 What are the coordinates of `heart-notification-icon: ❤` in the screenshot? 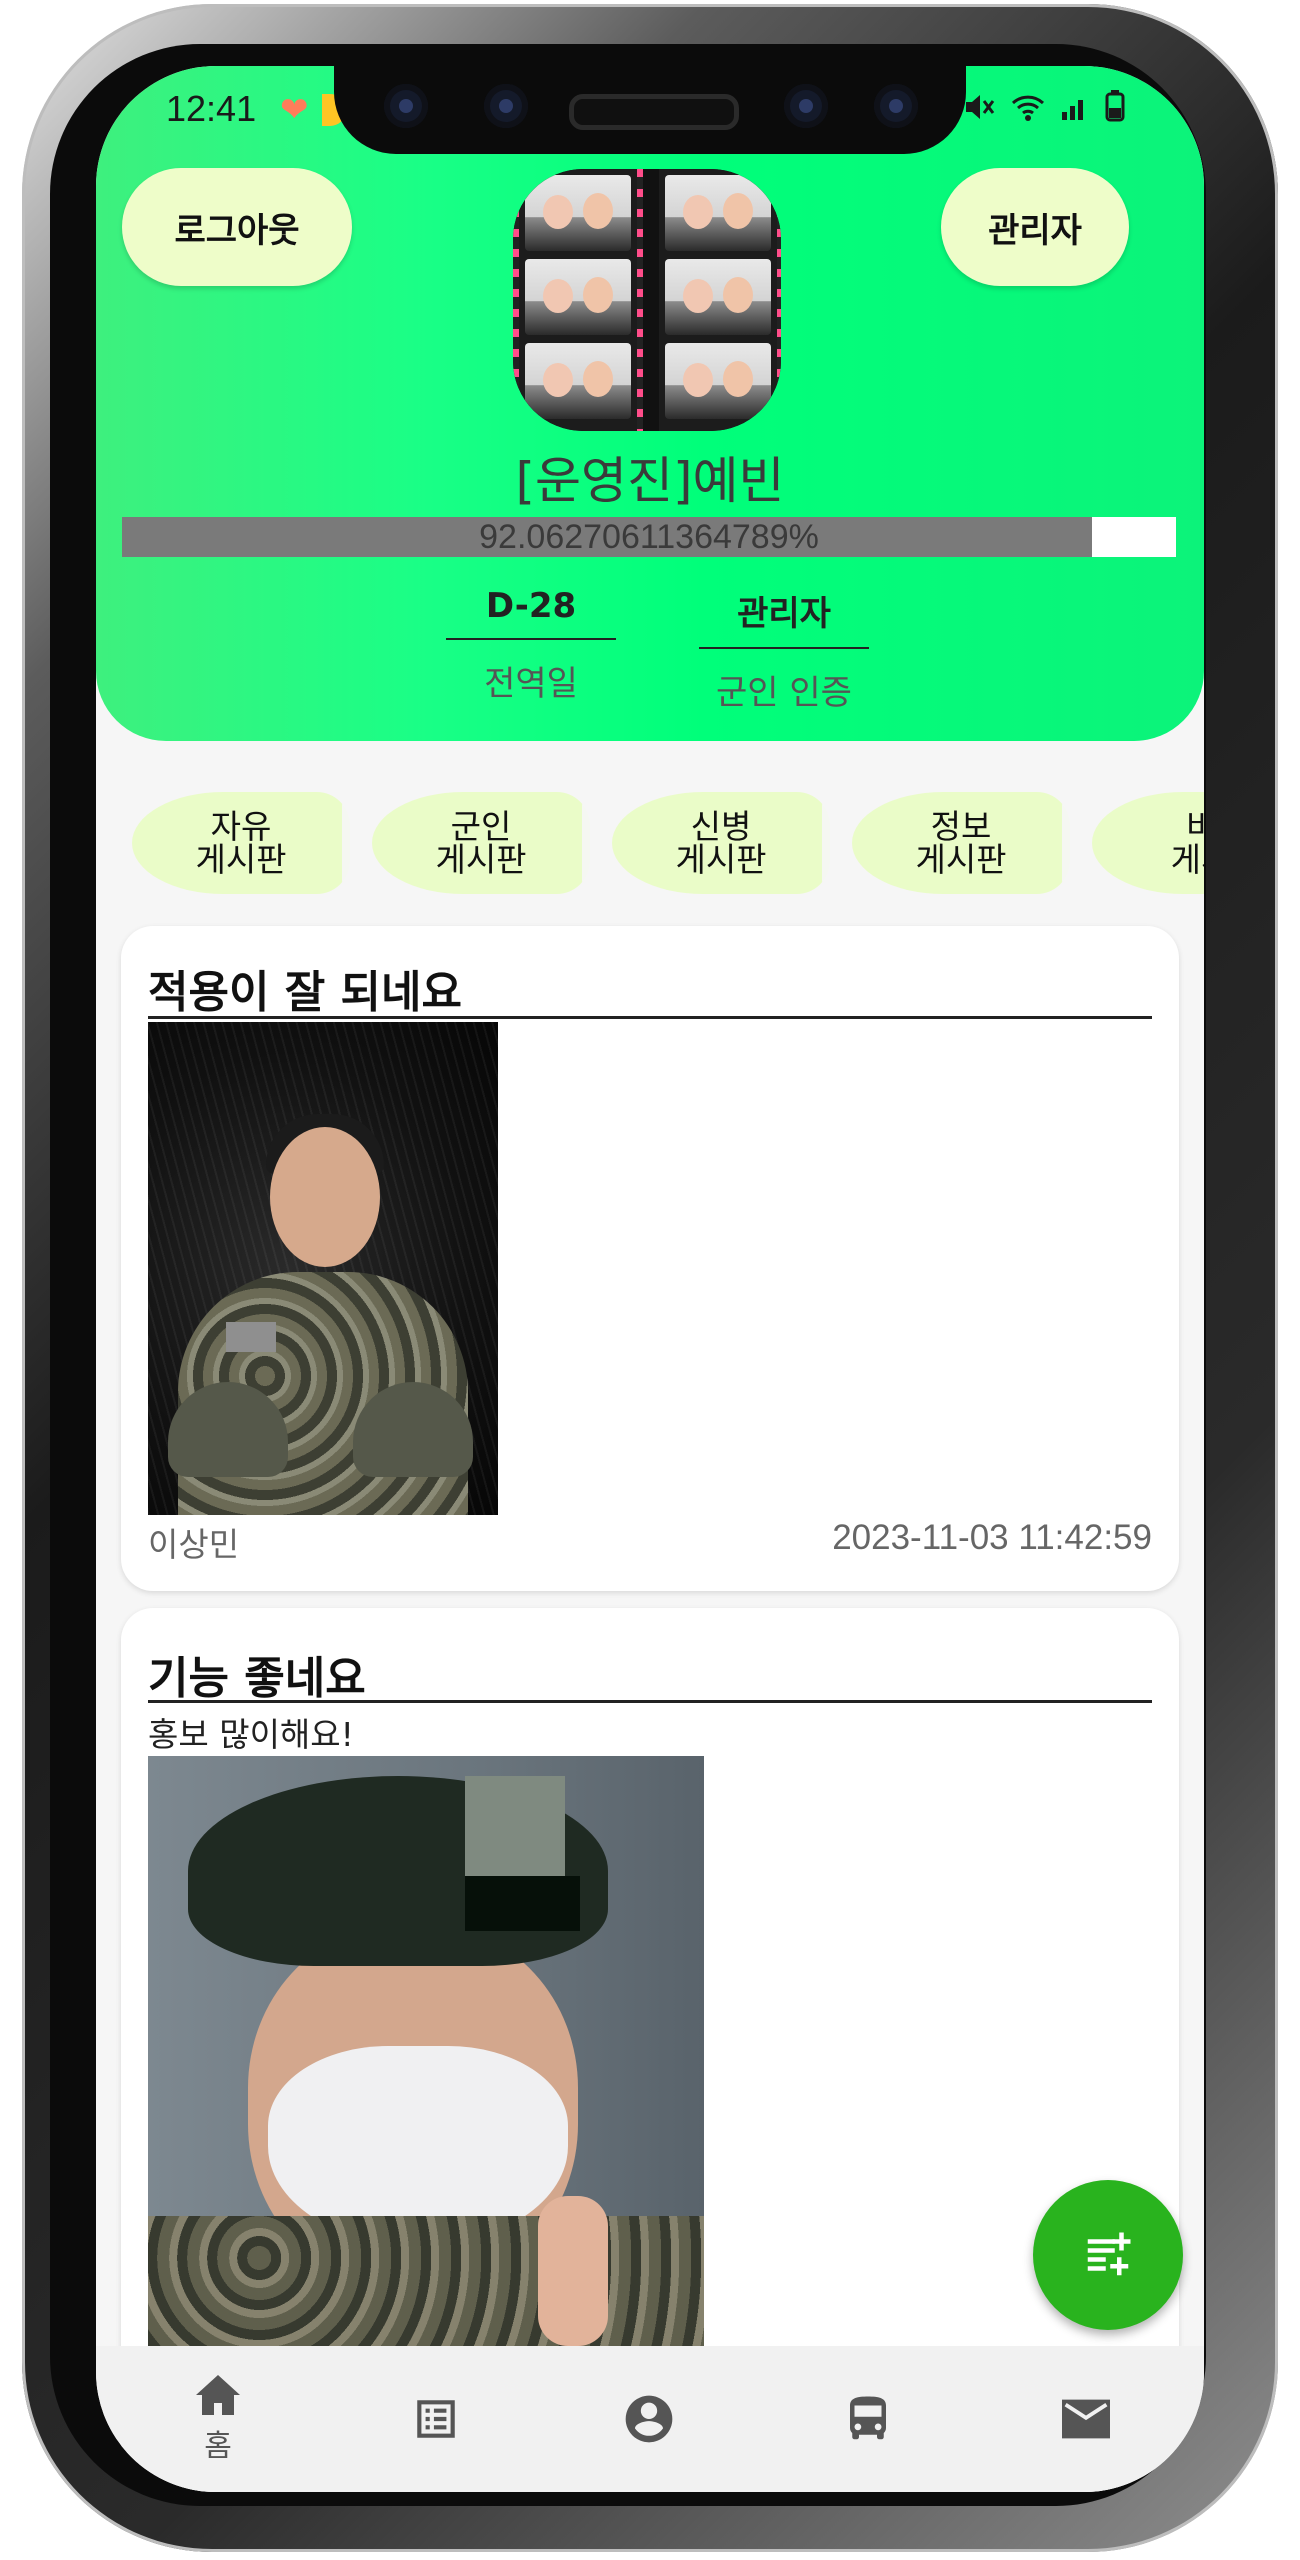 It's located at (294, 110).